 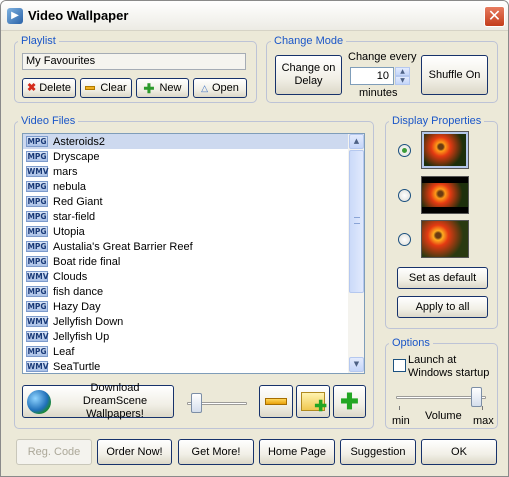 What do you see at coordinates (220, 88) in the screenshot?
I see `open-button: △ Open` at bounding box center [220, 88].